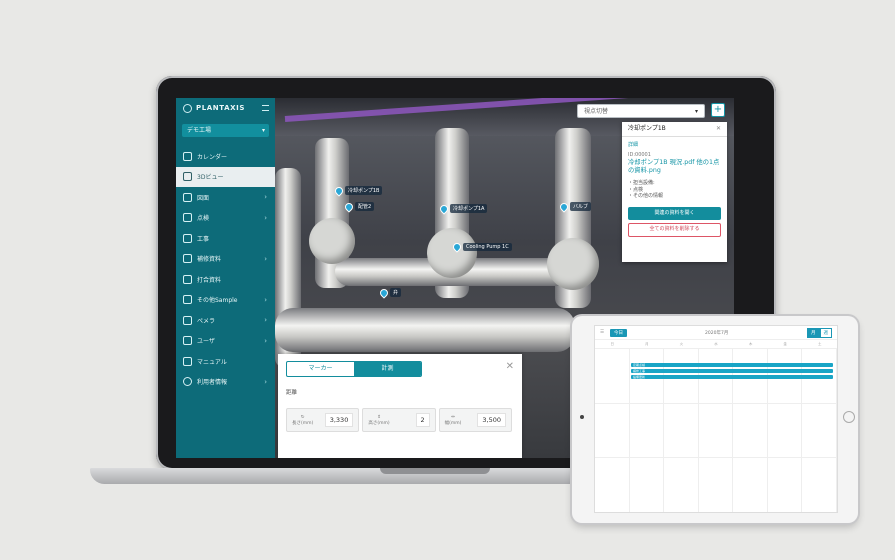  What do you see at coordinates (696, 111) in the screenshot?
I see `chevron-down-icon: ▾` at bounding box center [696, 111].